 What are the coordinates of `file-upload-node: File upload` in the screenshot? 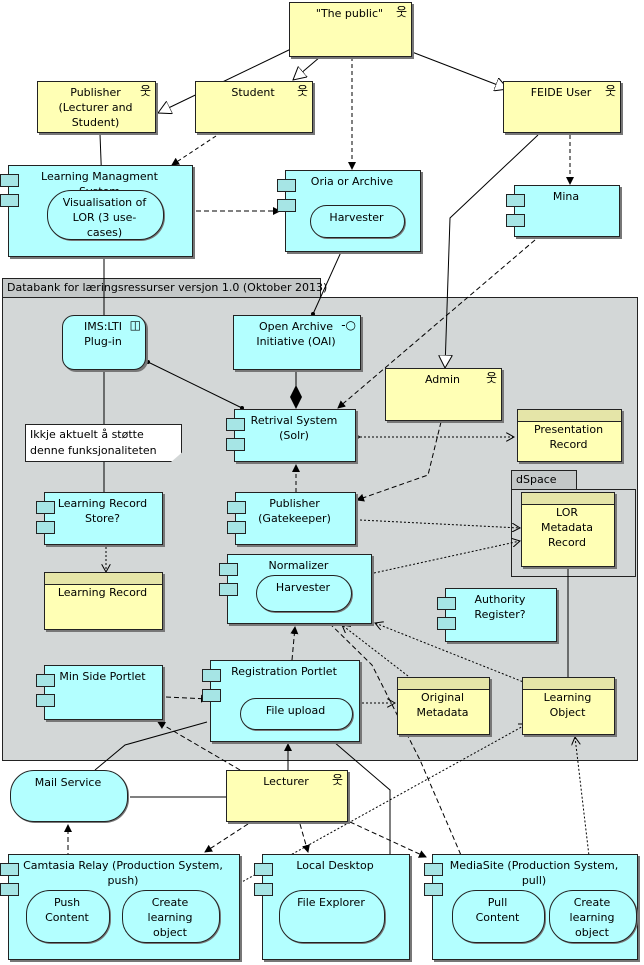 It's located at (296, 714).